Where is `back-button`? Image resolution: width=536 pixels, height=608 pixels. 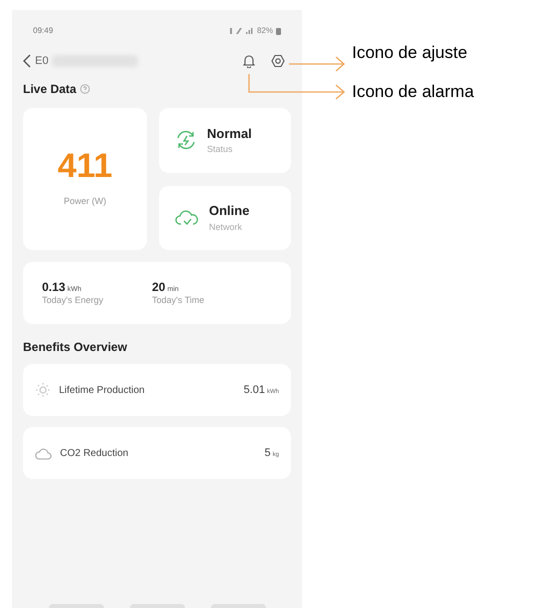 back-button is located at coordinates (28, 61).